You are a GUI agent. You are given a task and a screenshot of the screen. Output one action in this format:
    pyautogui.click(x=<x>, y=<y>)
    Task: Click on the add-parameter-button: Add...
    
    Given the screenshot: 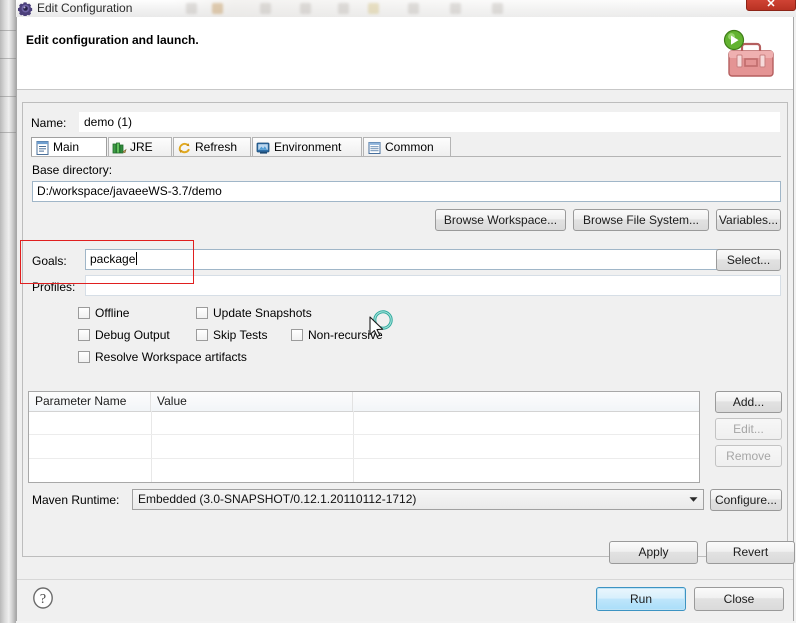 What is the action you would take?
    pyautogui.click(x=748, y=402)
    